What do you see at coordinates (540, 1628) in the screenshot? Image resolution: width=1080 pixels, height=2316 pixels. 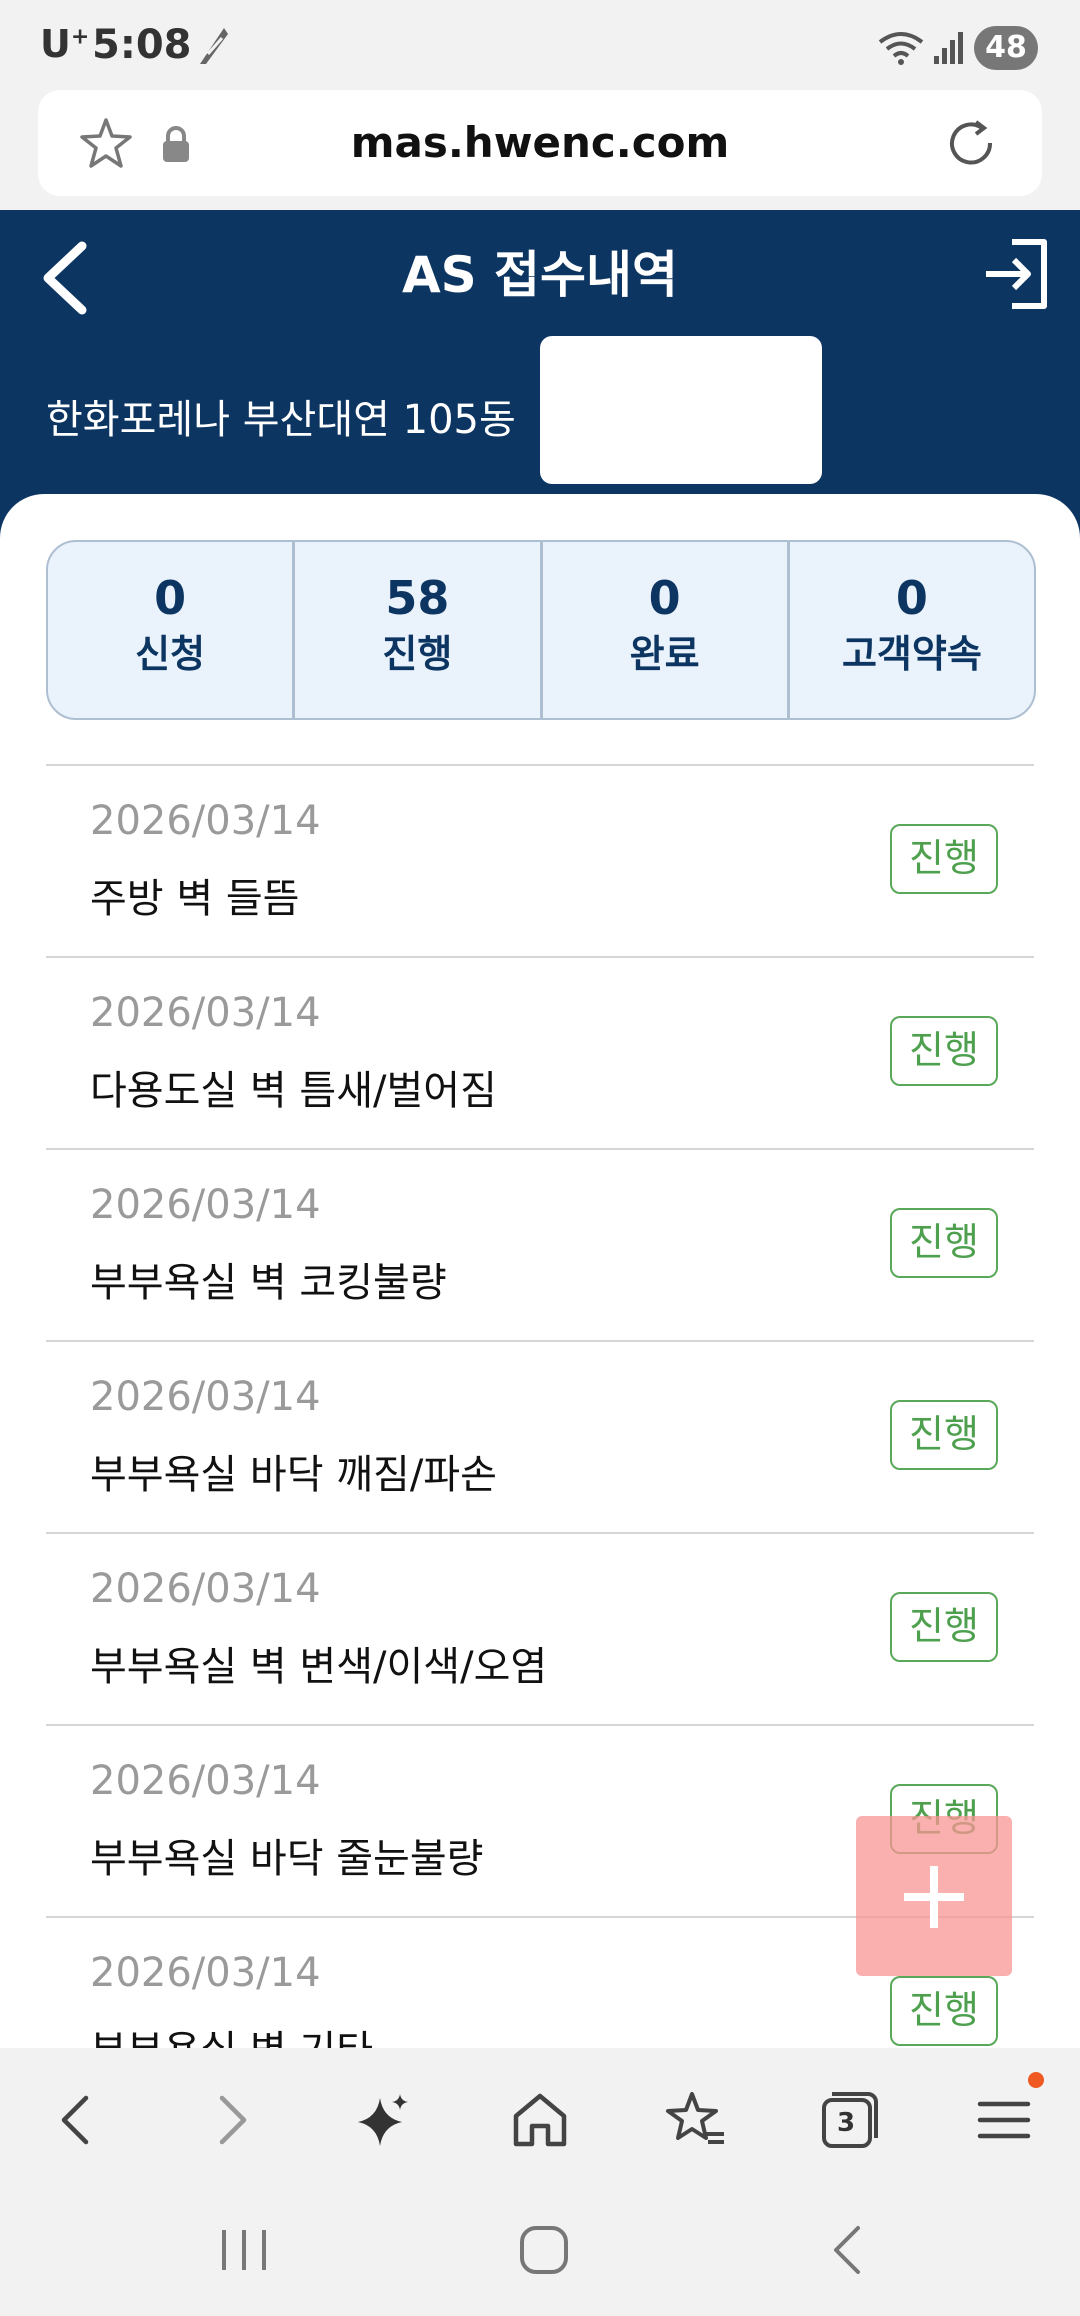 I see `list-item: 2026/03/14 부부욕실 벽 변색/이색/오염 진행` at bounding box center [540, 1628].